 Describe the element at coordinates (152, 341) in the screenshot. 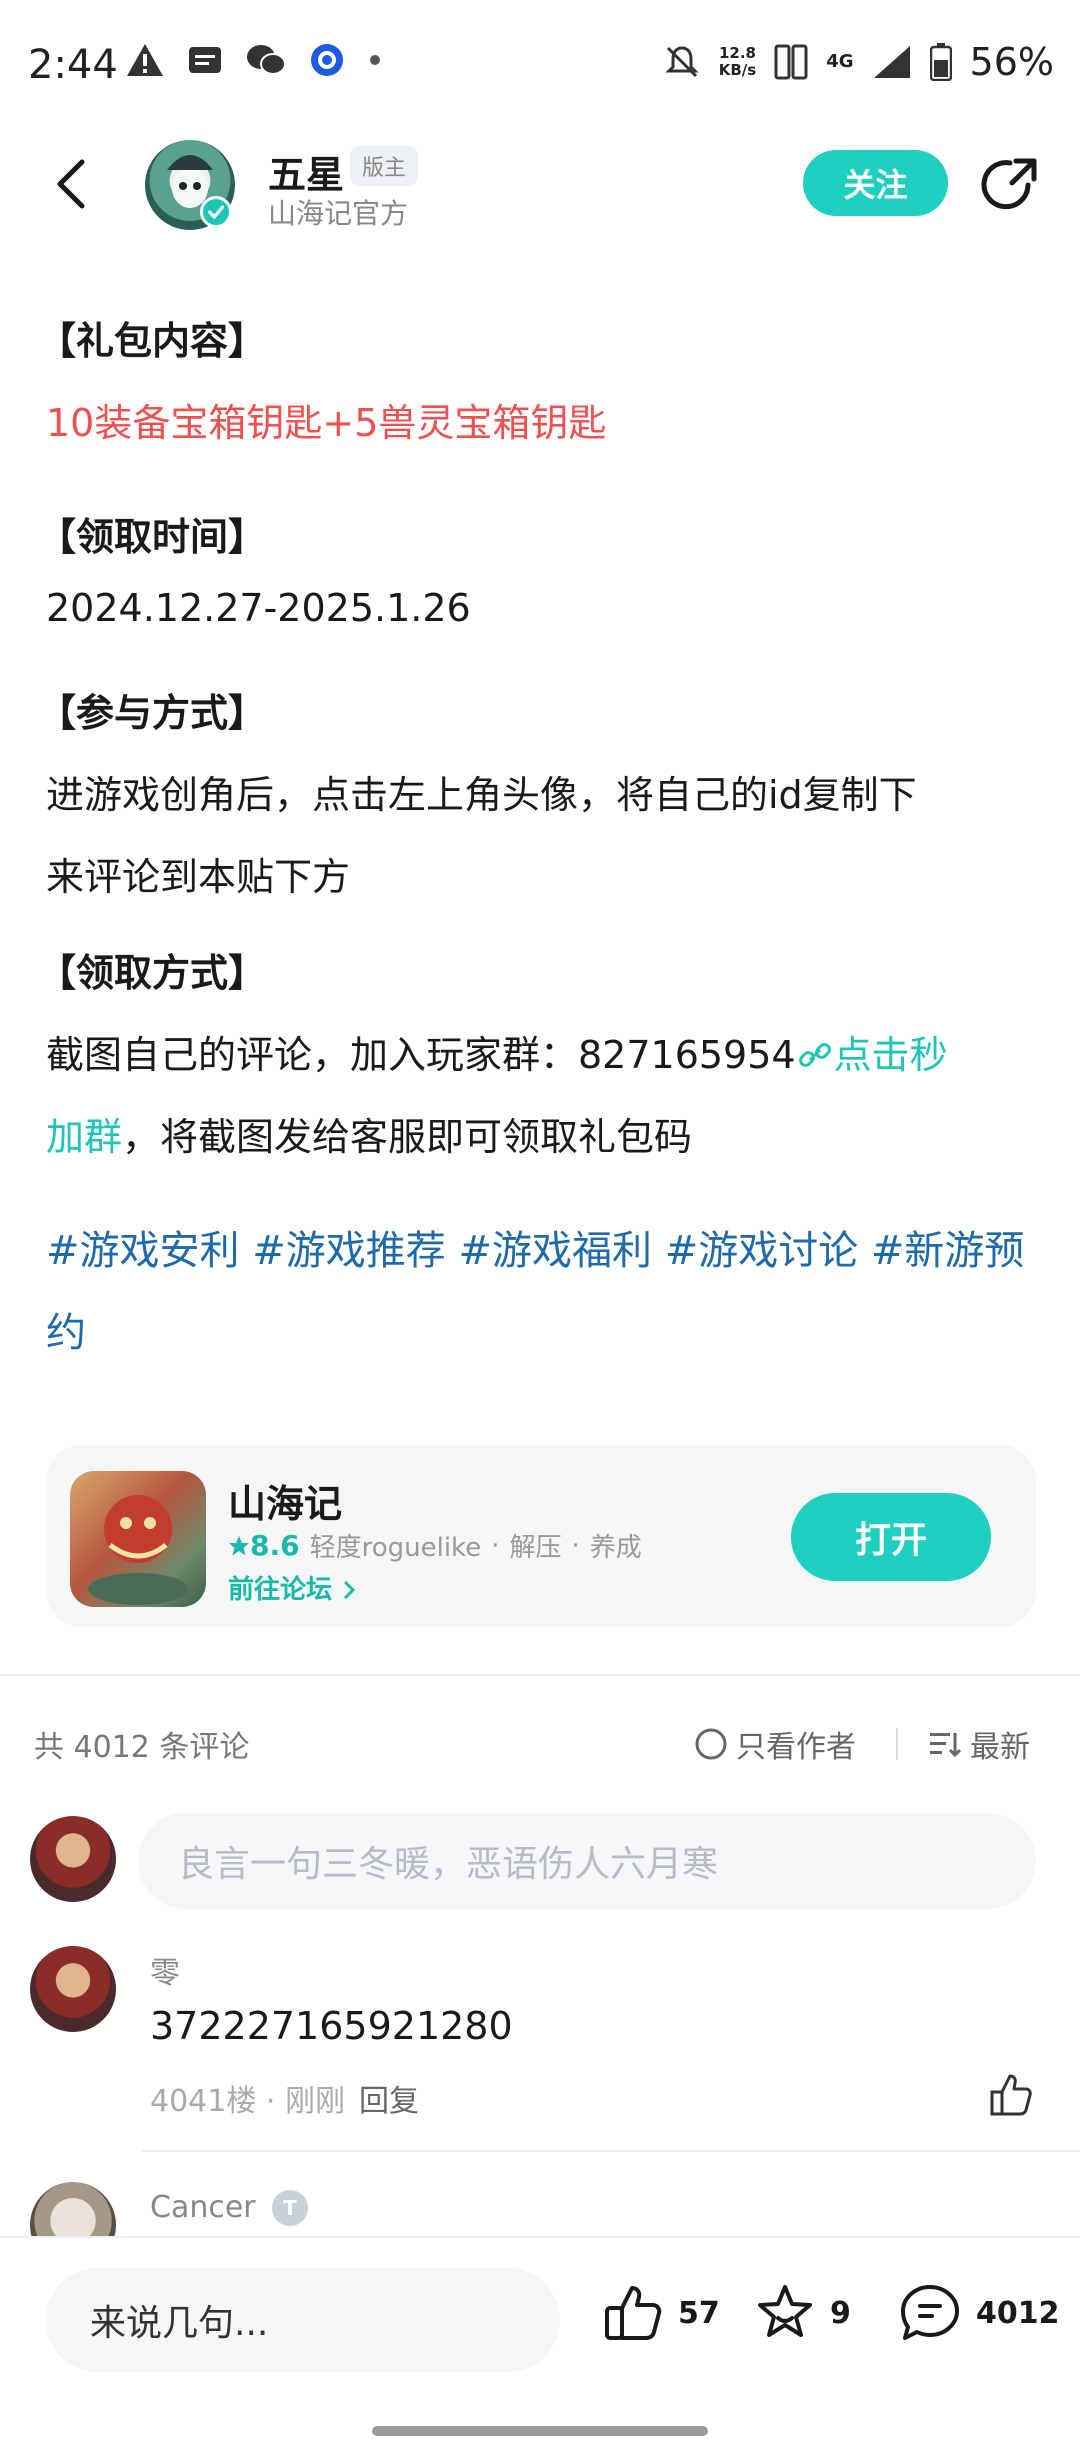

I see `section-title: 【礼包内容】` at that location.